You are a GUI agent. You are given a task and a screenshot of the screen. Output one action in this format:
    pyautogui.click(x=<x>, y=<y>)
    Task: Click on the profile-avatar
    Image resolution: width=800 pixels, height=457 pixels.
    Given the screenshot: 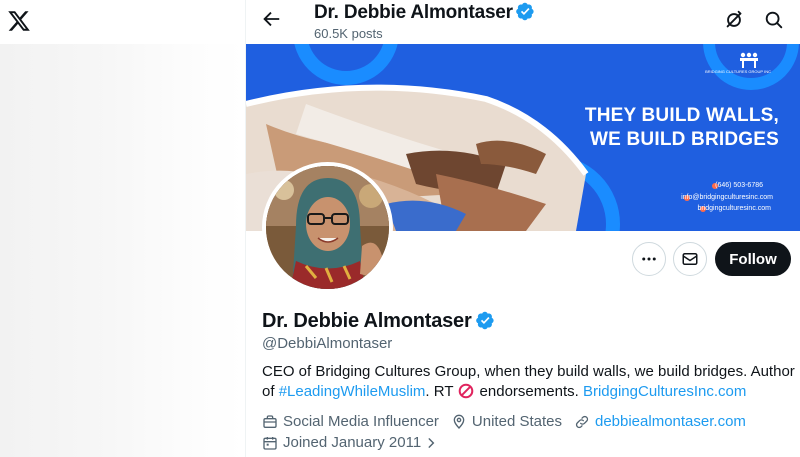 What is the action you would take?
    pyautogui.click(x=327, y=227)
    